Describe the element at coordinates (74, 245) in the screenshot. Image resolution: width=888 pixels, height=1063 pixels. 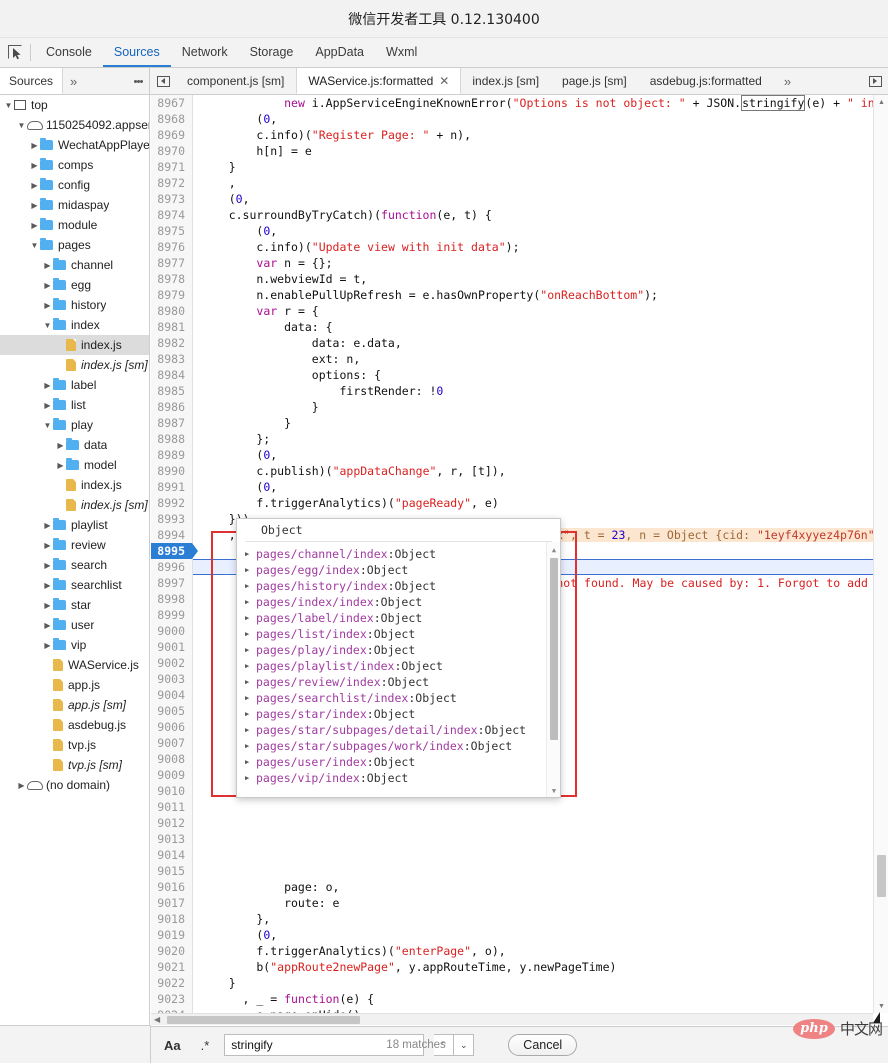
I see `tree-item-pages: pages` at that location.